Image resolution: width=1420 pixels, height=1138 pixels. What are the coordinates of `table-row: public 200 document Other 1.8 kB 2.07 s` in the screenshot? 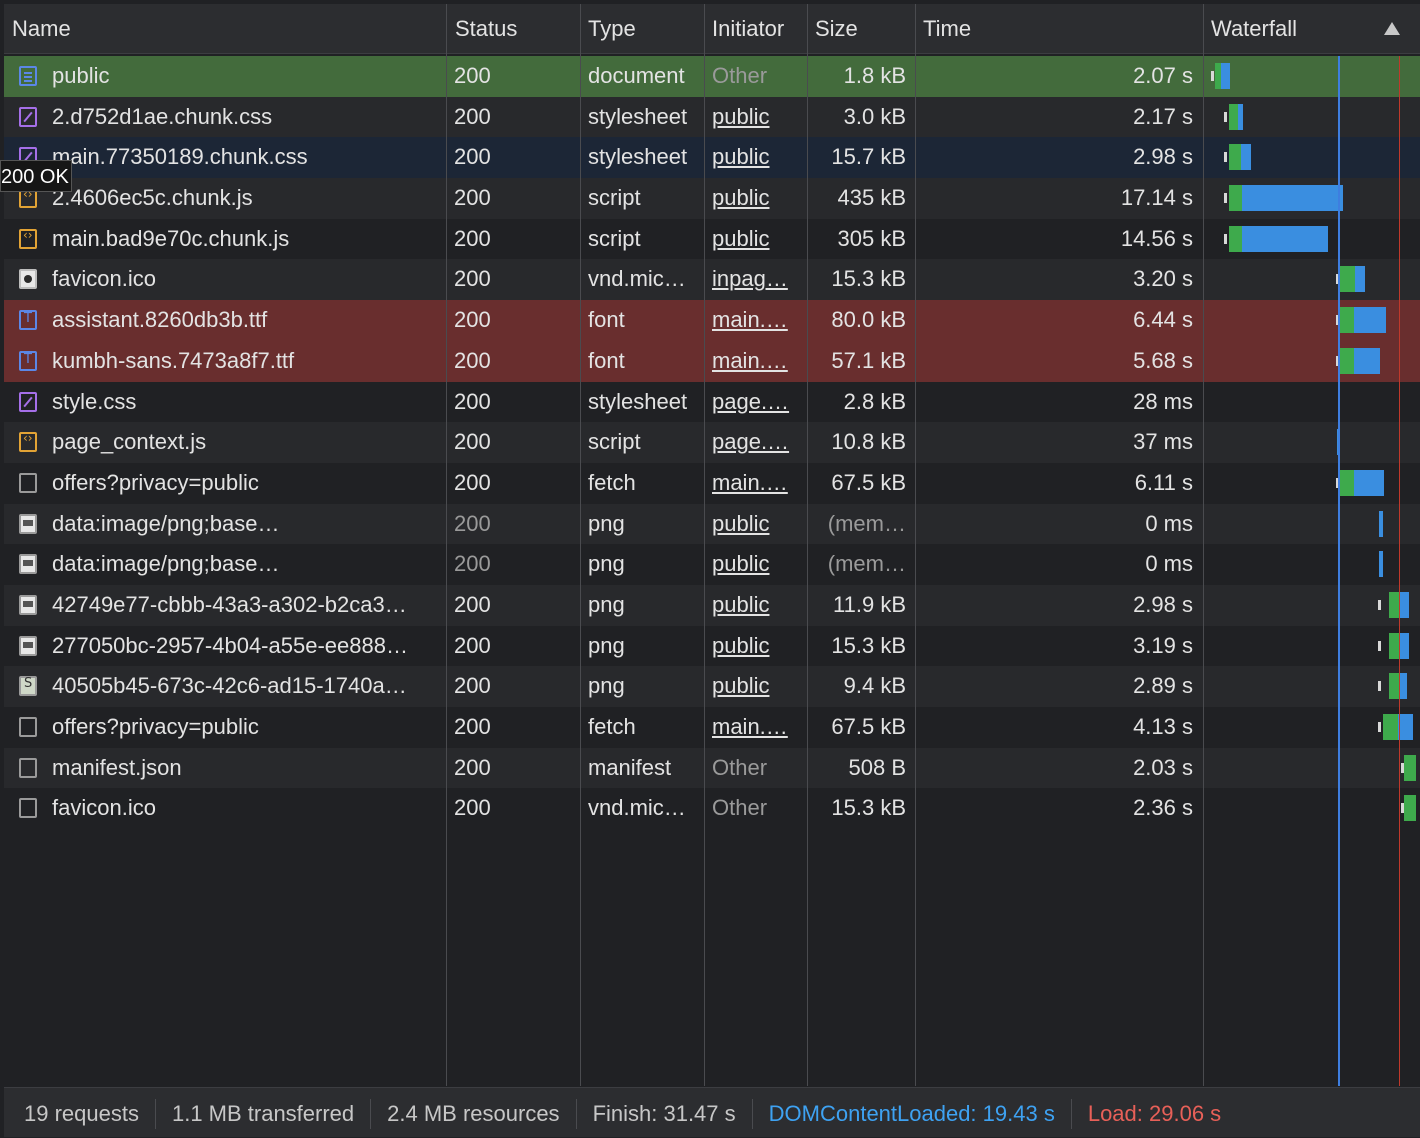 It's located at (712, 76).